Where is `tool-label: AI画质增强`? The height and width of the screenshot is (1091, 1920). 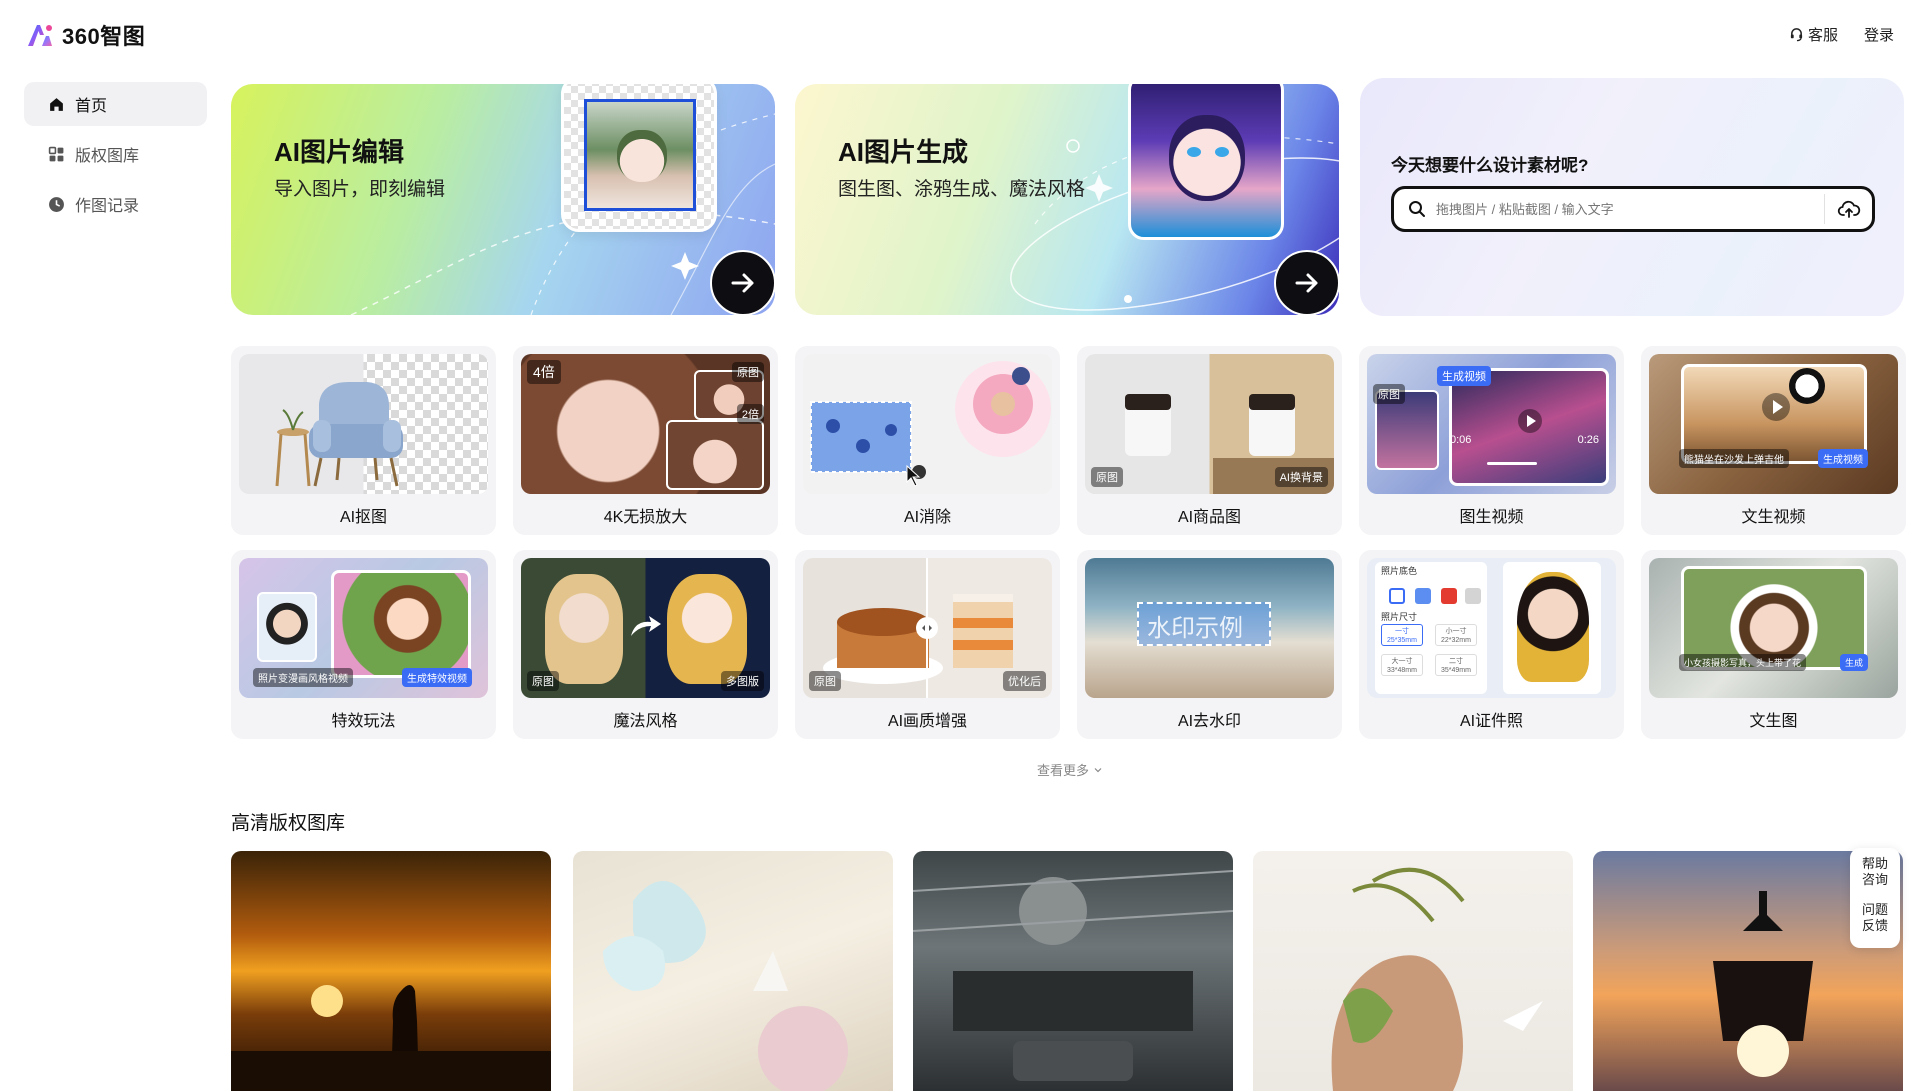 tool-label: AI画质增强 is located at coordinates (927, 721).